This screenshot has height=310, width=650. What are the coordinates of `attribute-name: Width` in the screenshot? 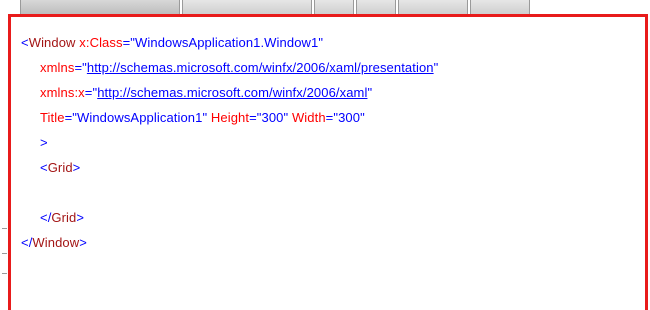 It's located at (308, 117).